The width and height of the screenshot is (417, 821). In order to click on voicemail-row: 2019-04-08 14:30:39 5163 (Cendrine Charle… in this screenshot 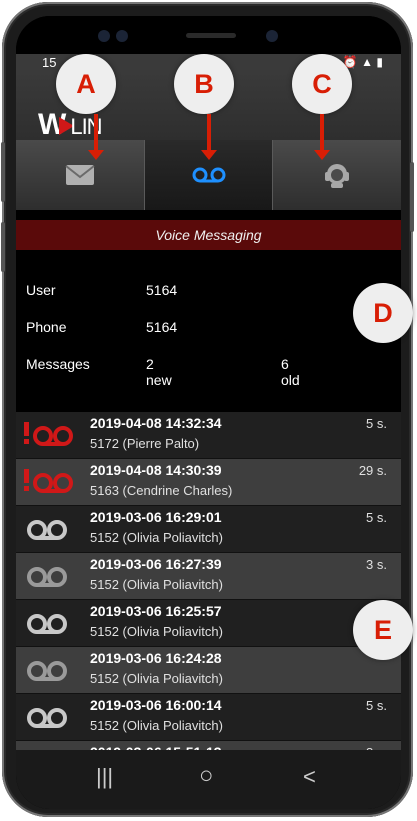, I will do `click(208, 482)`.